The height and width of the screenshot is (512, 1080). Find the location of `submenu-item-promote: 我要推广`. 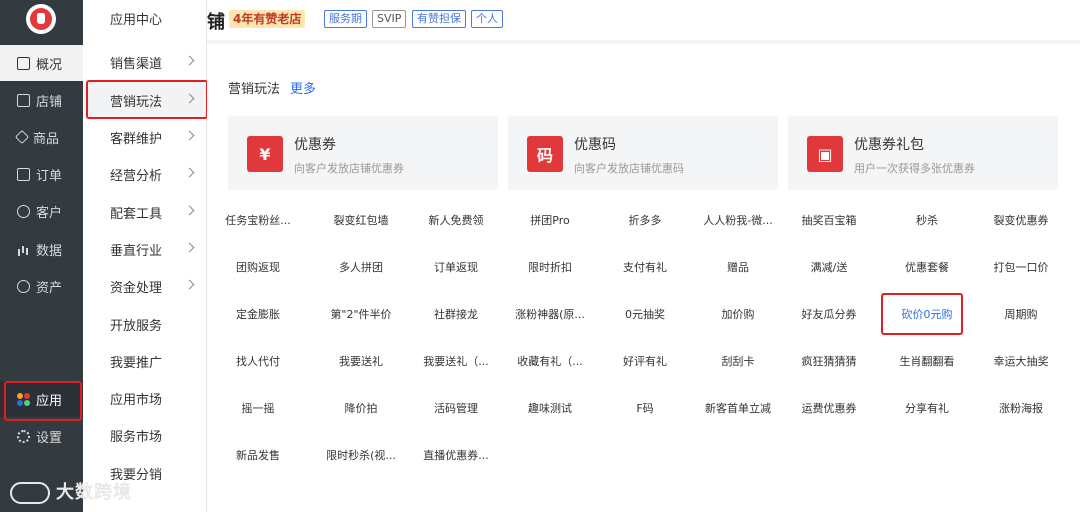

submenu-item-promote: 我要推广 is located at coordinates (145, 361).